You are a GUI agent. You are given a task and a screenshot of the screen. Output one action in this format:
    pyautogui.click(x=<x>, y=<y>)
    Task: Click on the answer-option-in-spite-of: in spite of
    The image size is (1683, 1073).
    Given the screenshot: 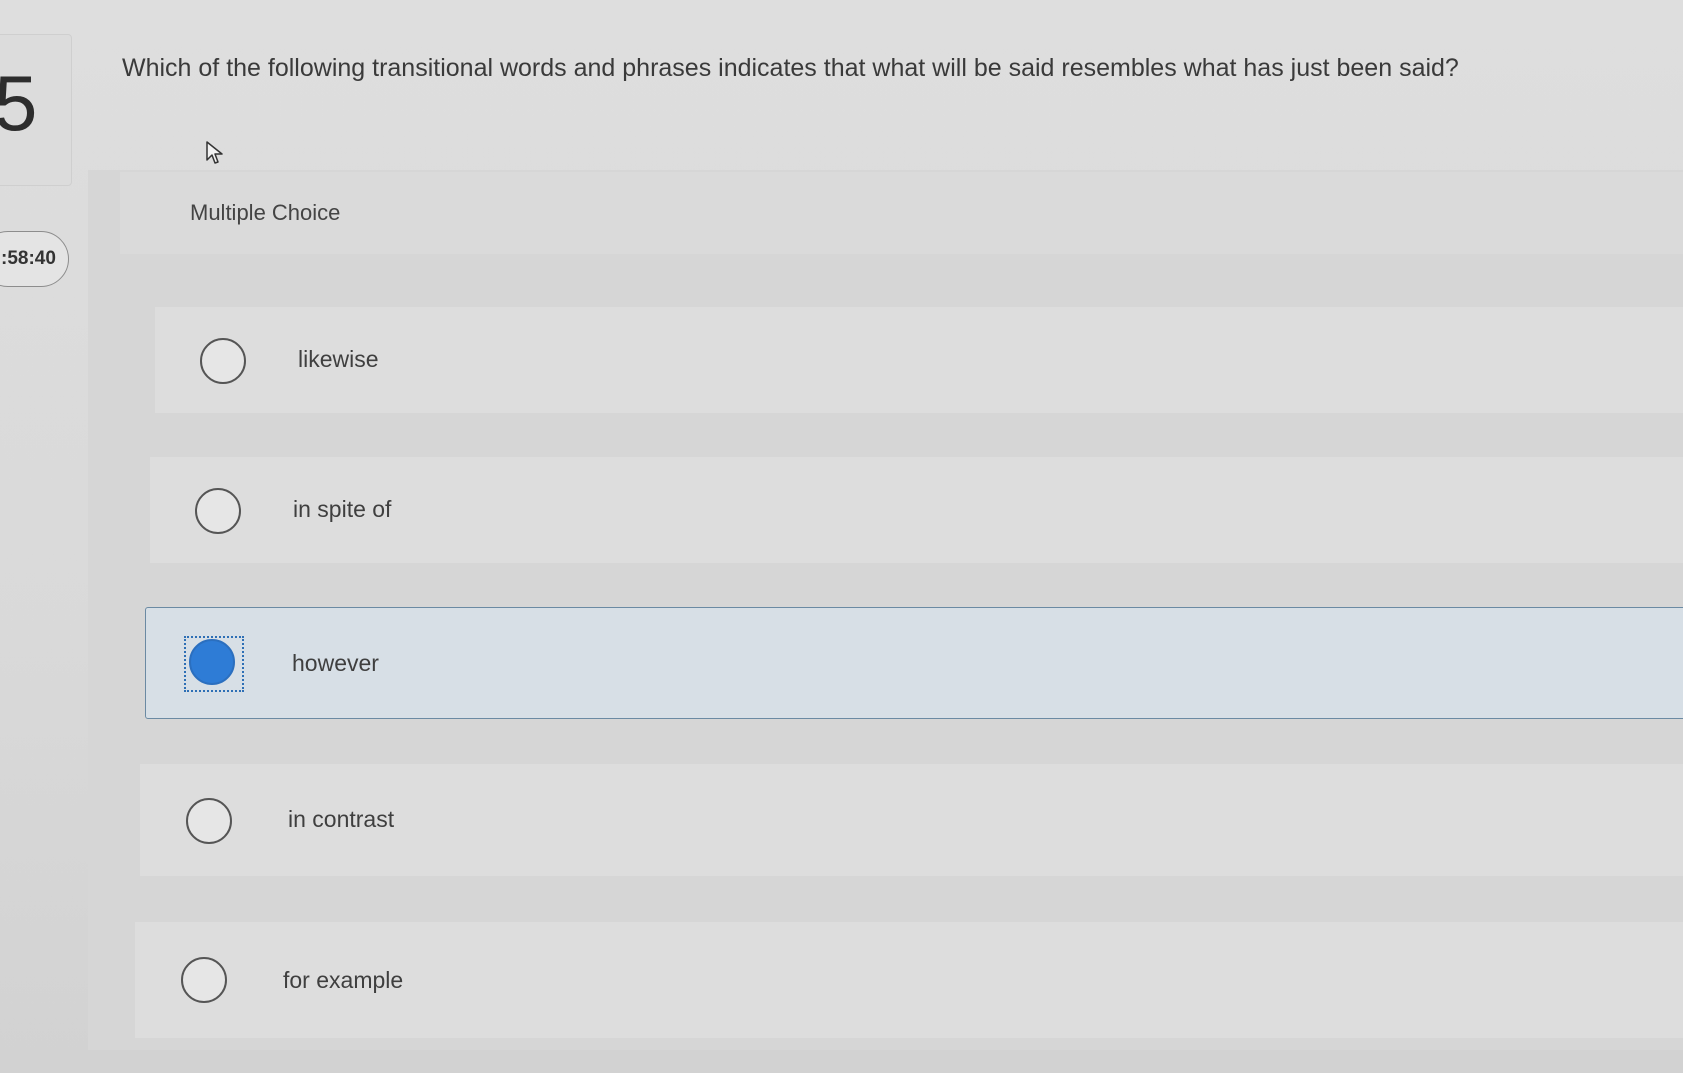 What is the action you would take?
    pyautogui.click(x=916, y=510)
    